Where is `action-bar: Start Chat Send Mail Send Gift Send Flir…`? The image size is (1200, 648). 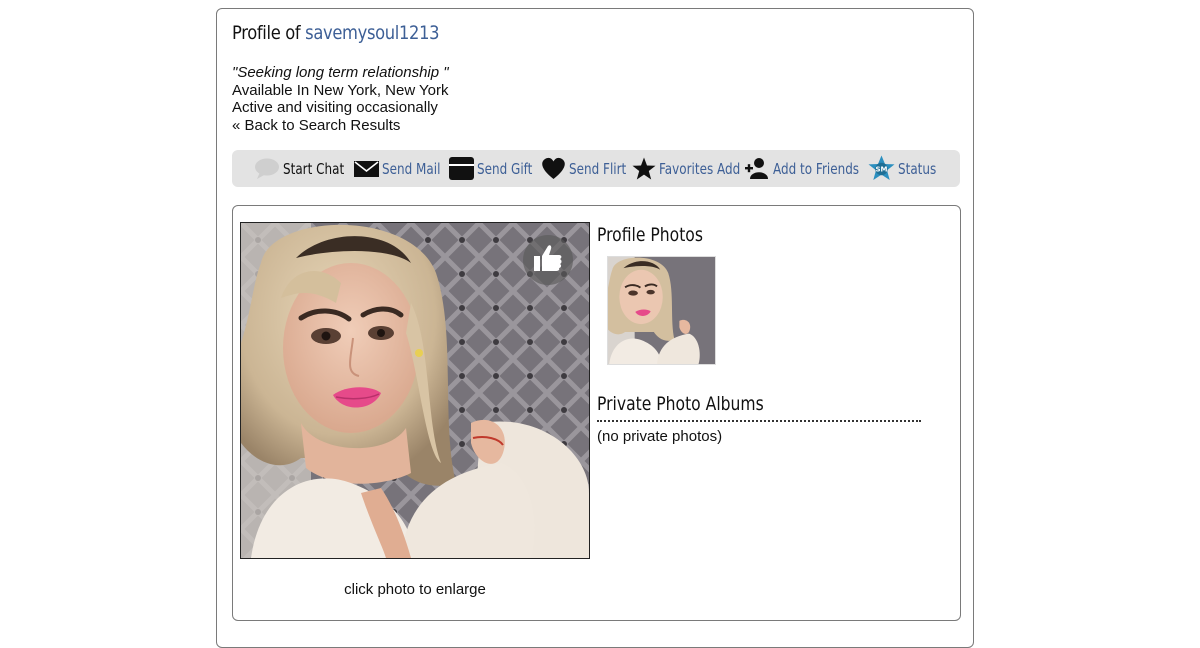
action-bar: Start Chat Send Mail Send Gift Send Flir… is located at coordinates (596, 168).